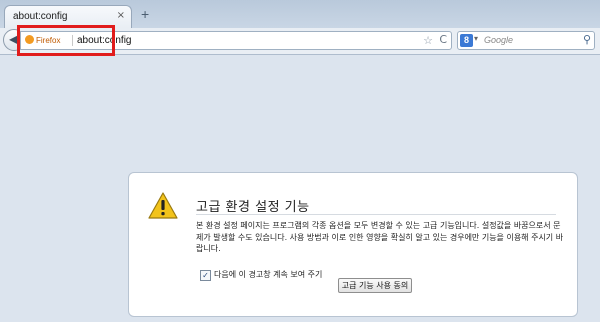 Image resolution: width=600 pixels, height=322 pixels. I want to click on accept-risk-button: 고급 기능 사용 동의, so click(375, 285).